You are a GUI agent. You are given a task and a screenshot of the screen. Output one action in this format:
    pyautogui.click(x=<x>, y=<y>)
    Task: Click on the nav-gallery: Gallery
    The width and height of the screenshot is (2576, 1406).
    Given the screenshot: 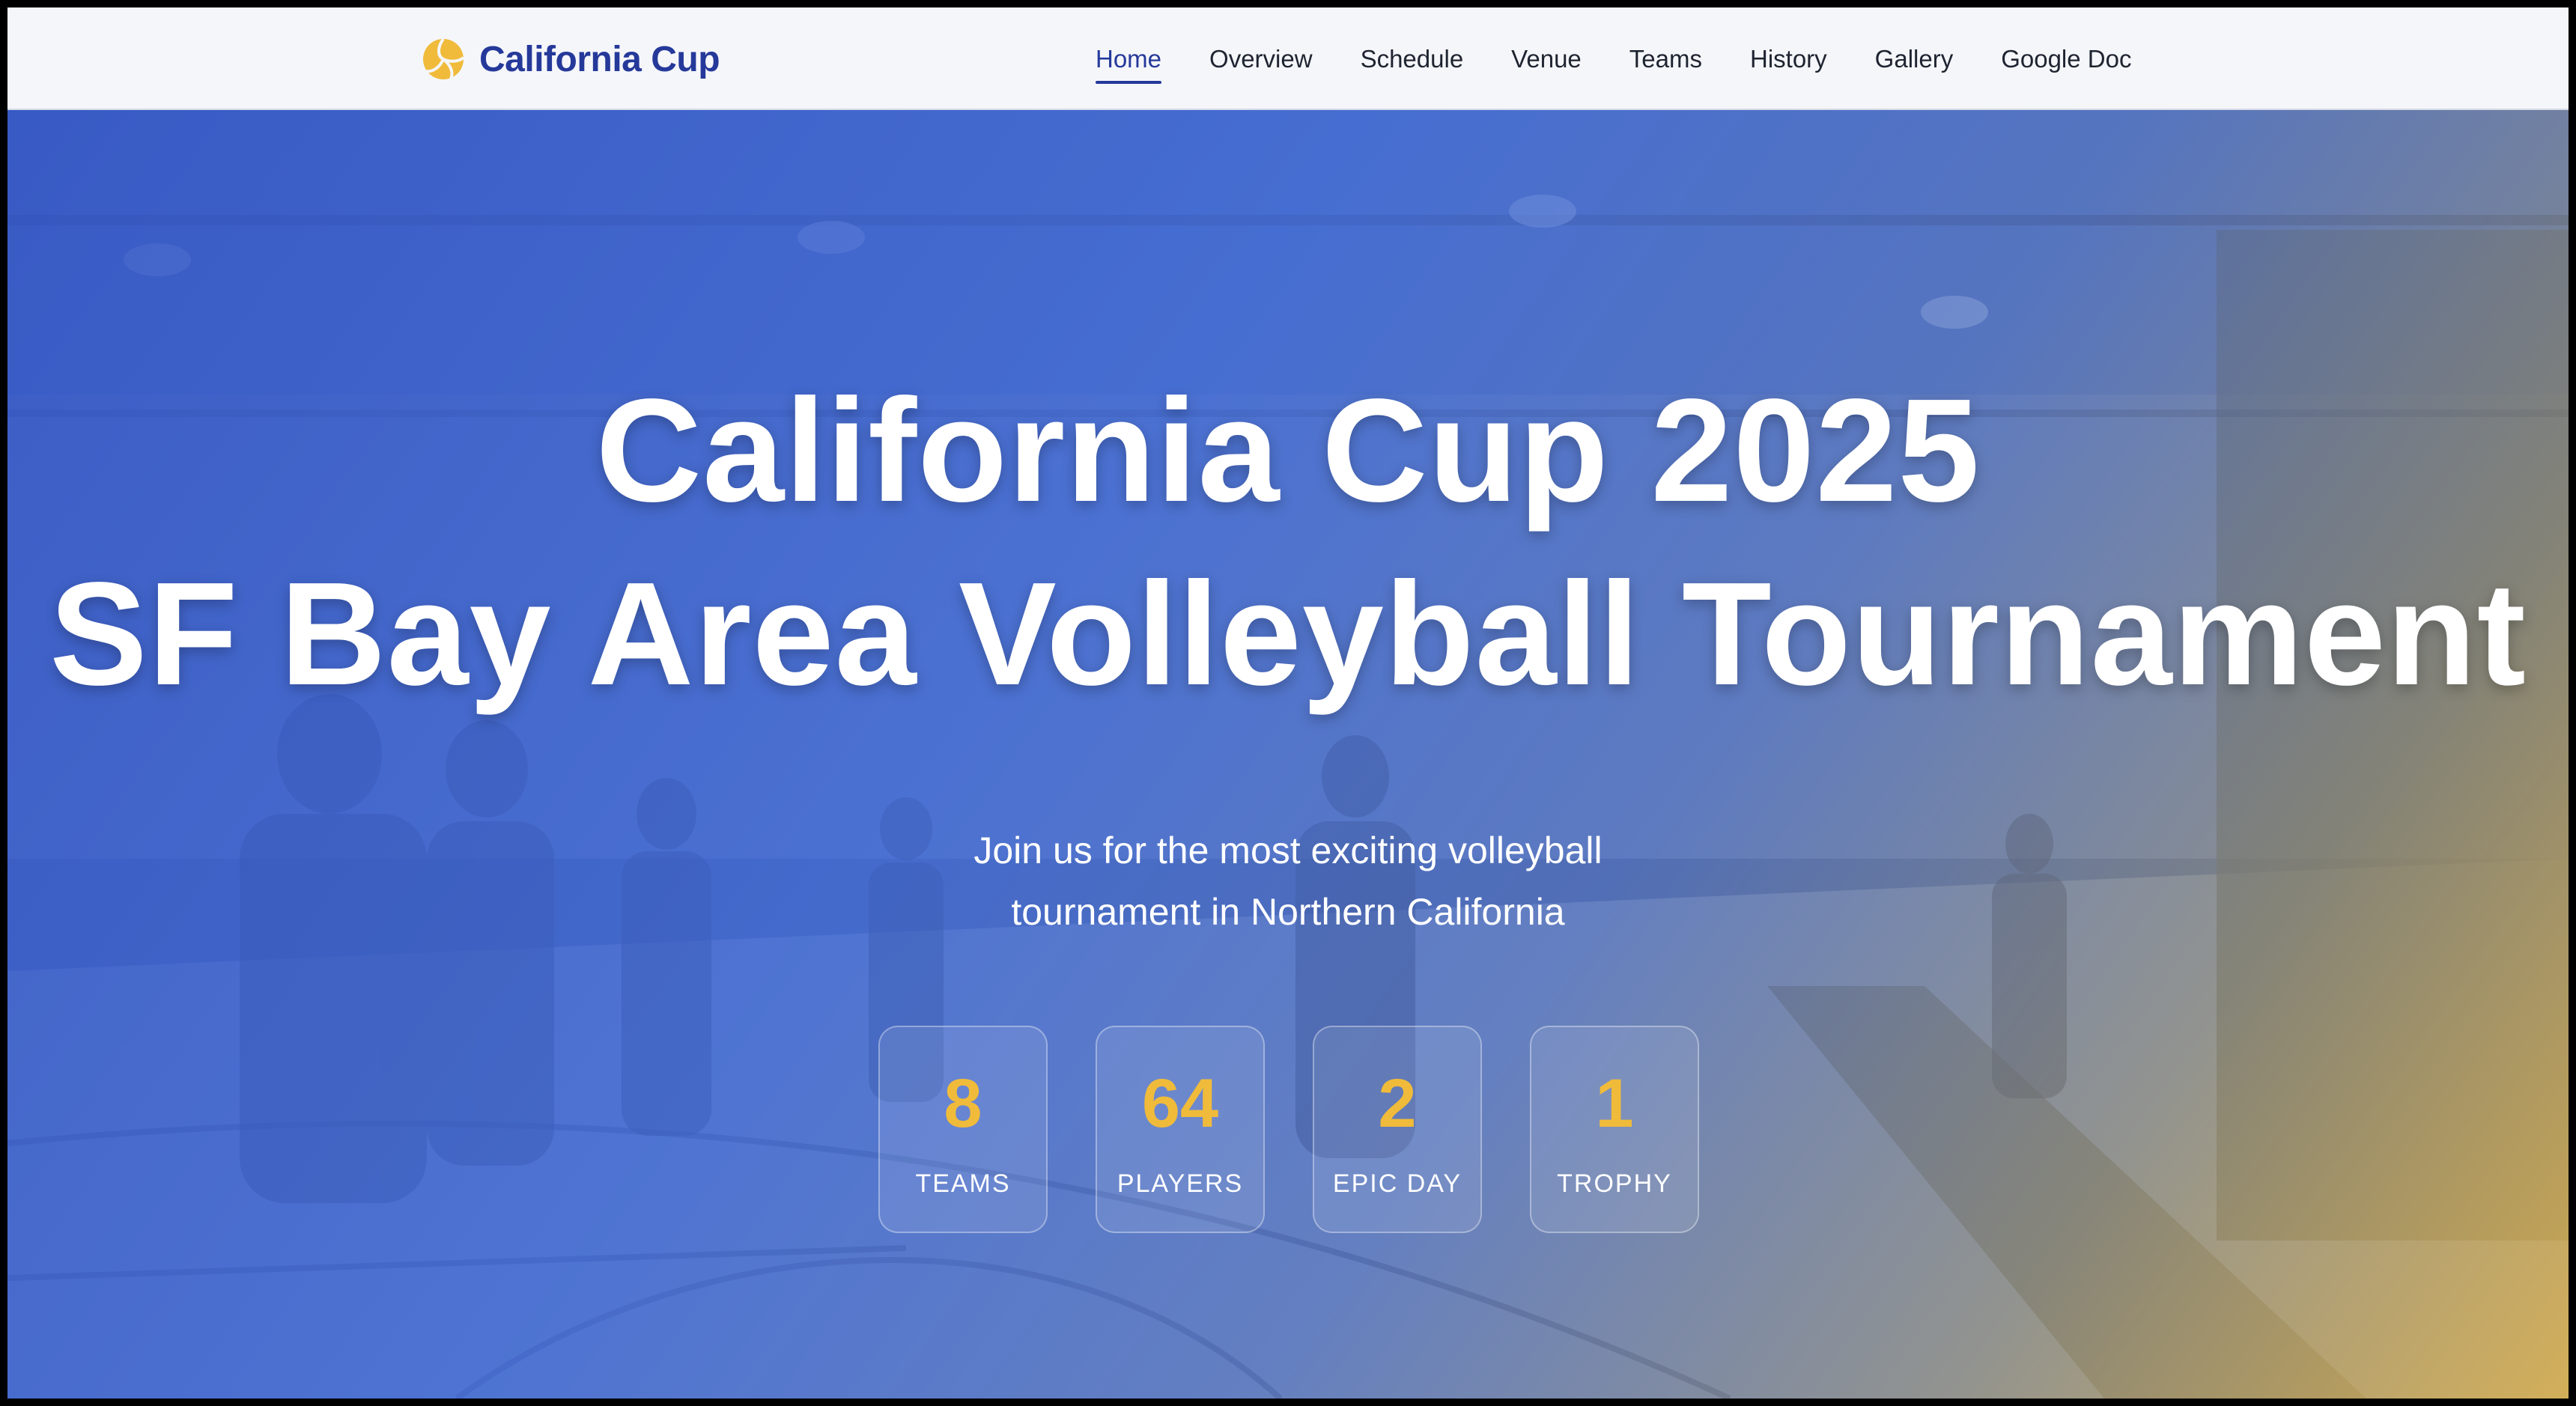 What is the action you would take?
    pyautogui.click(x=1914, y=59)
    